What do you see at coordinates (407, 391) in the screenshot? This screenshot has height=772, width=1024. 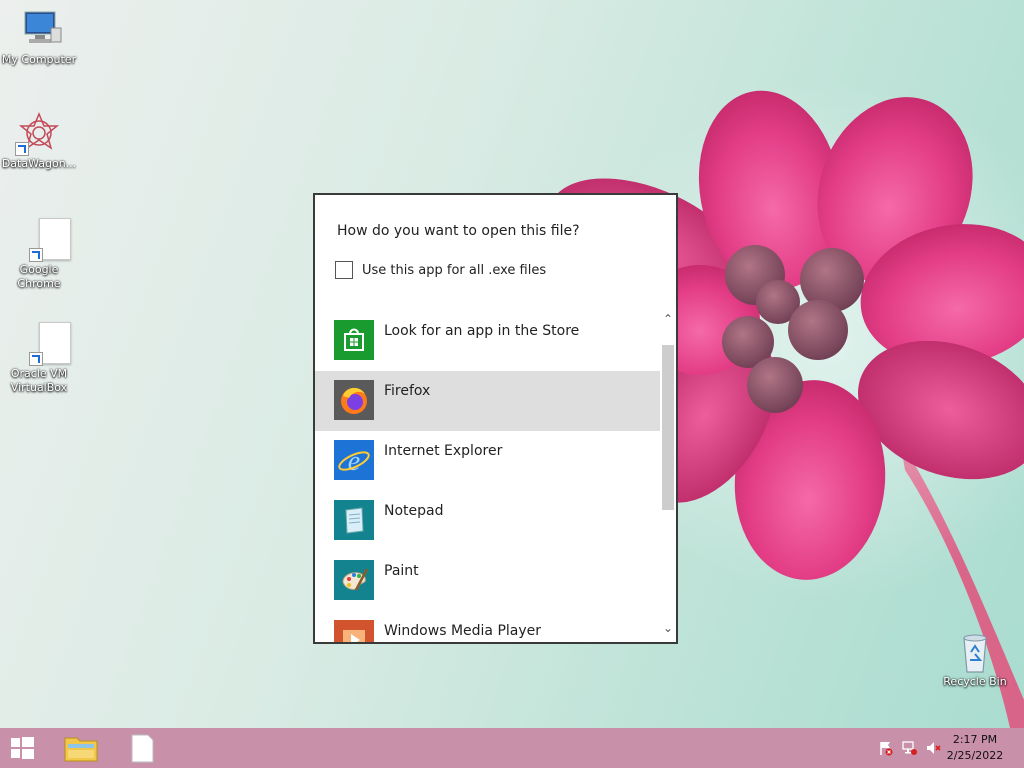 I see `app-item-label: Firefox` at bounding box center [407, 391].